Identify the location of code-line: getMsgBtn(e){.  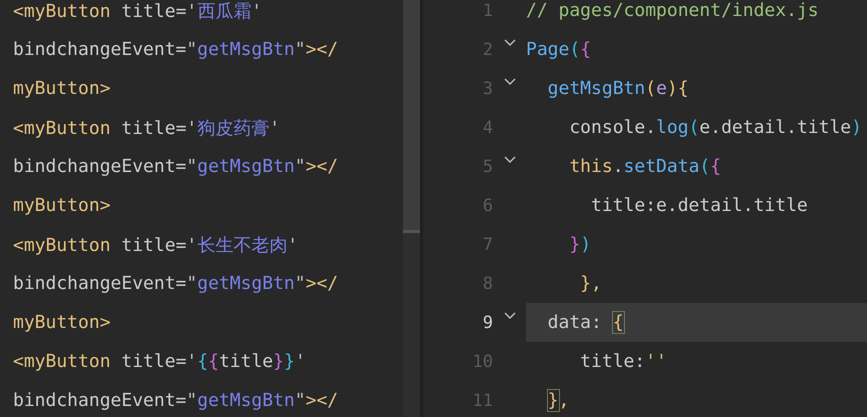
(618, 89).